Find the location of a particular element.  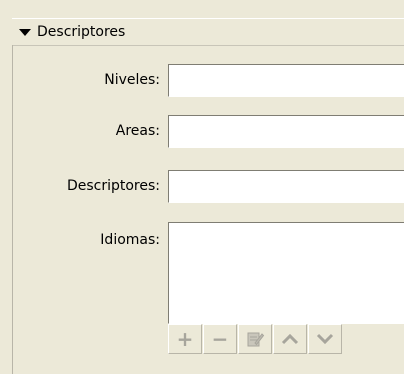

move-up-button is located at coordinates (290, 339).